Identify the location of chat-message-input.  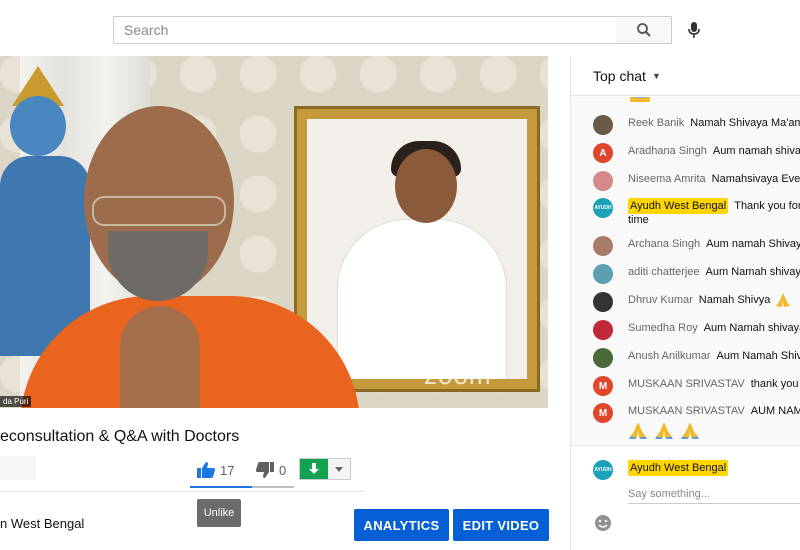
(714, 494).